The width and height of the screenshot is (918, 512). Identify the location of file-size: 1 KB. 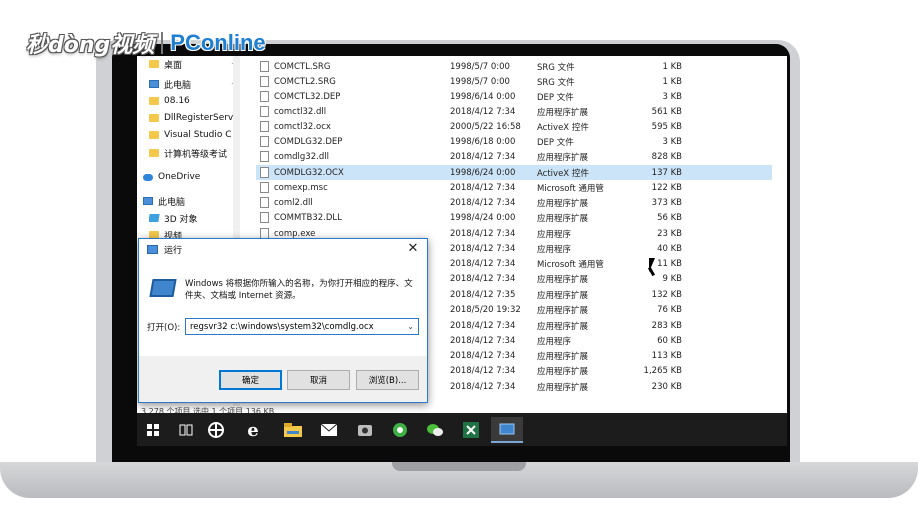
(672, 81).